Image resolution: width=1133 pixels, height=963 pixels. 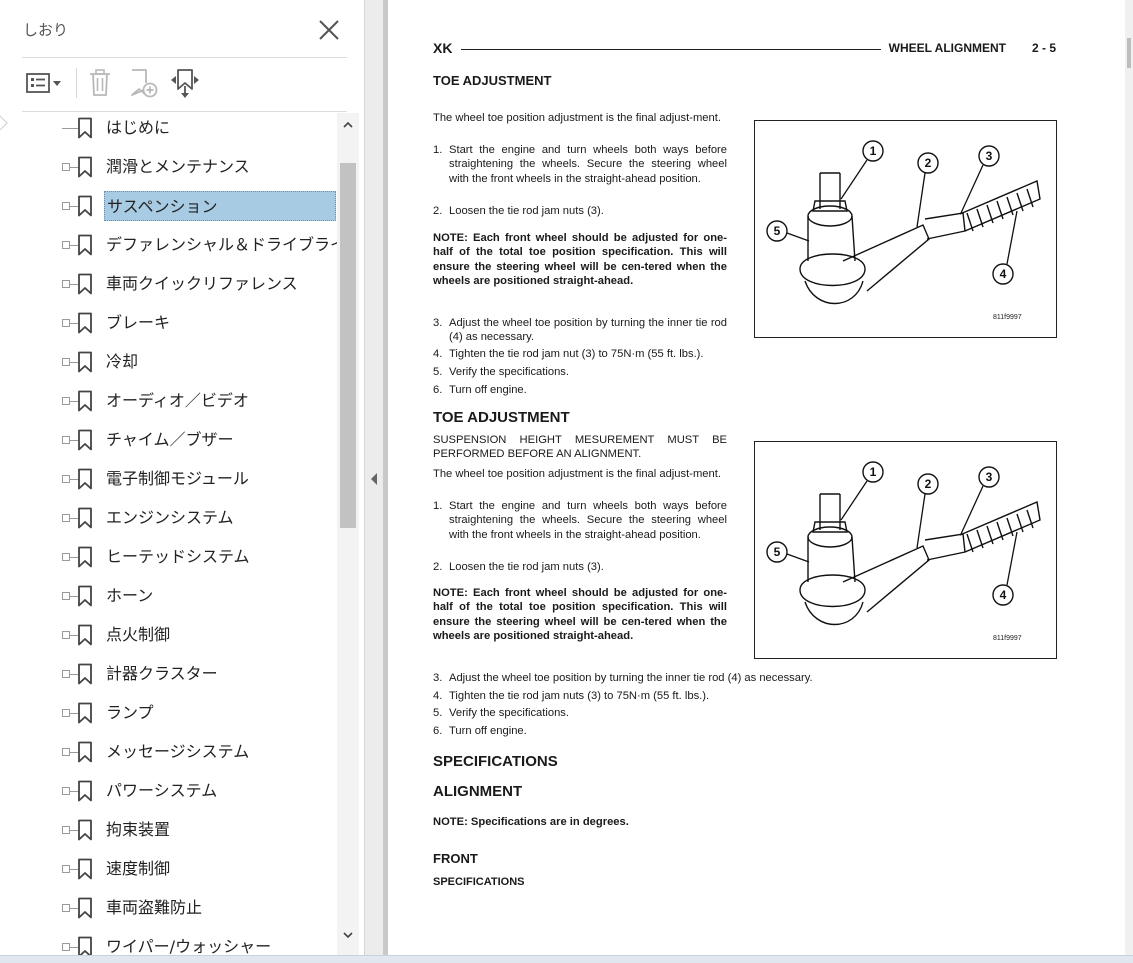 I want to click on bookmark-item: はじめに, so click(x=168, y=130).